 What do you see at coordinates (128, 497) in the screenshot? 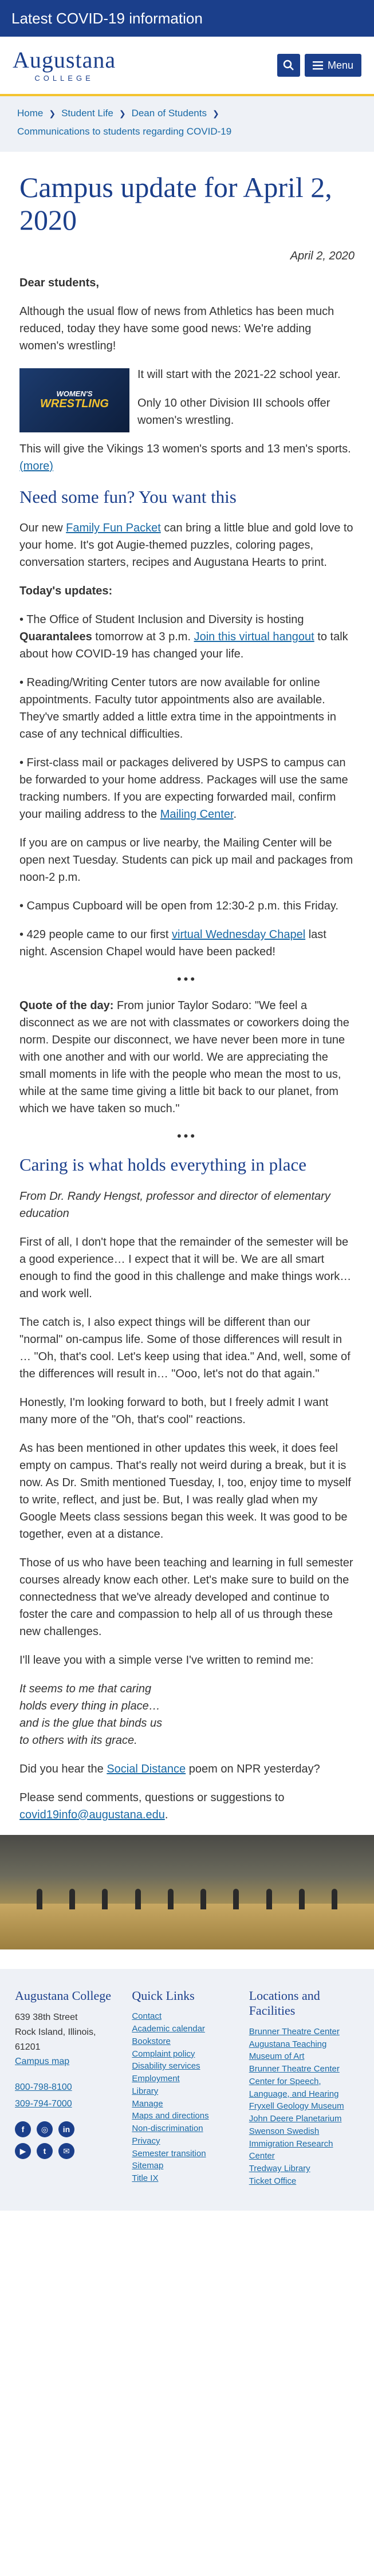
I see `fun-heading: Need some fun? You want this` at bounding box center [128, 497].